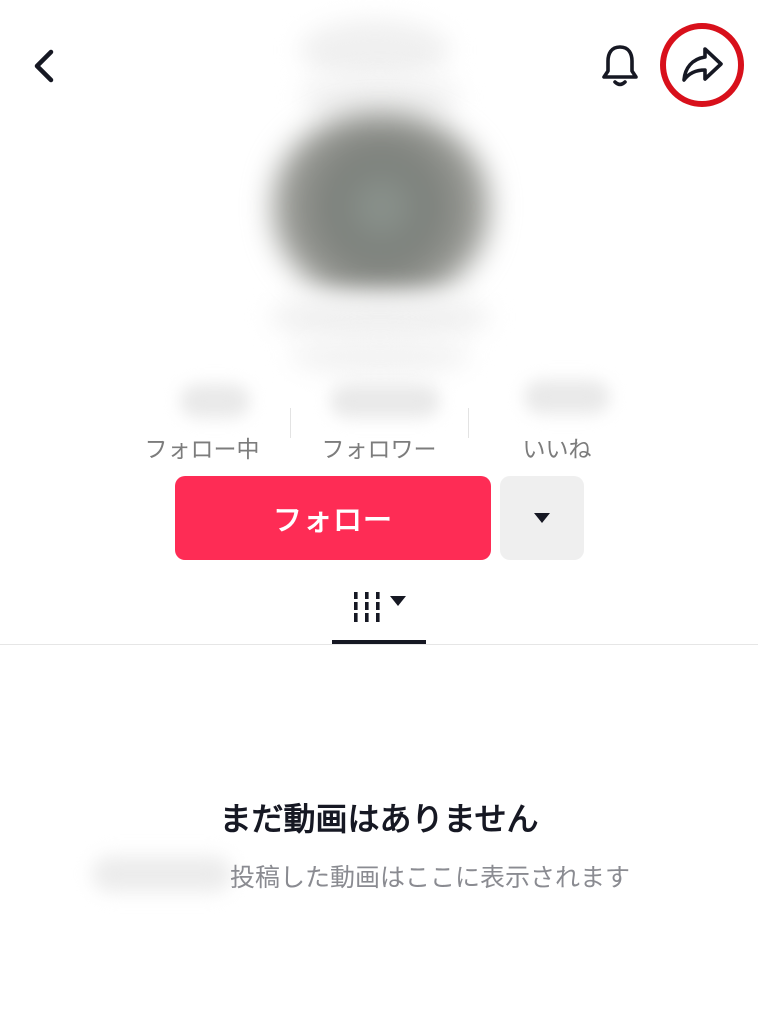  What do you see at coordinates (567, 397) in the screenshot?
I see `likes-count-blurred` at bounding box center [567, 397].